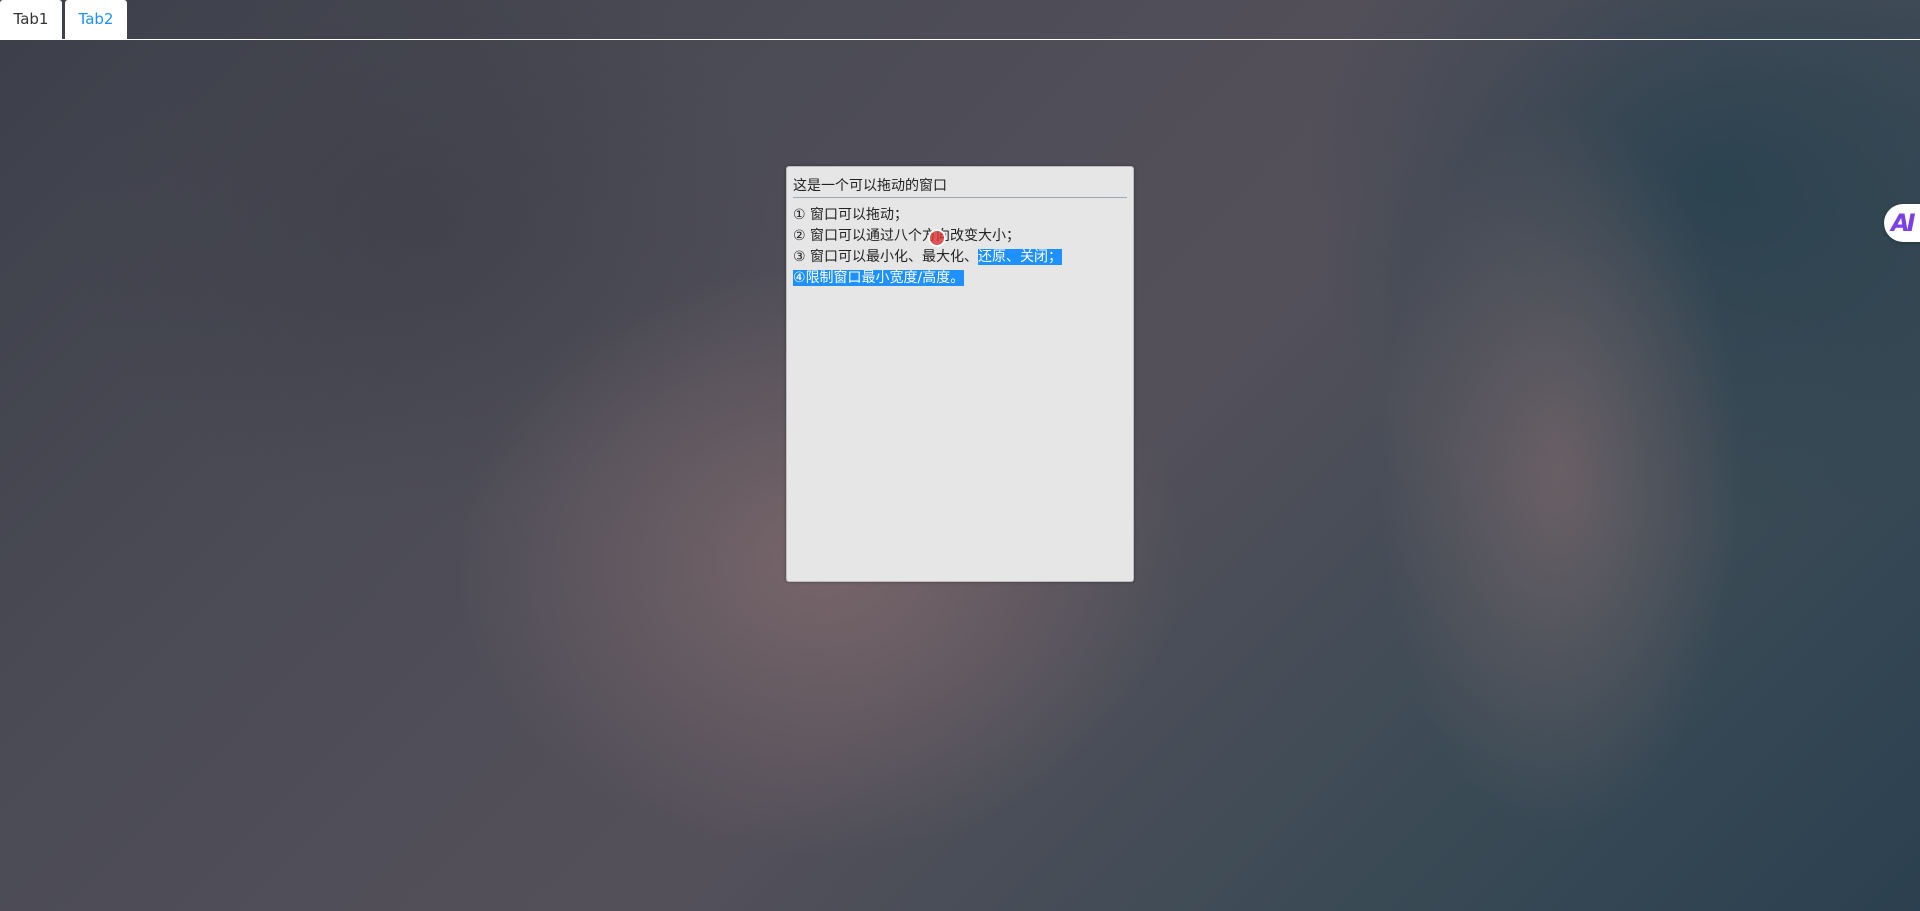  I want to click on ai-assistant-icon: AI, so click(1902, 223).